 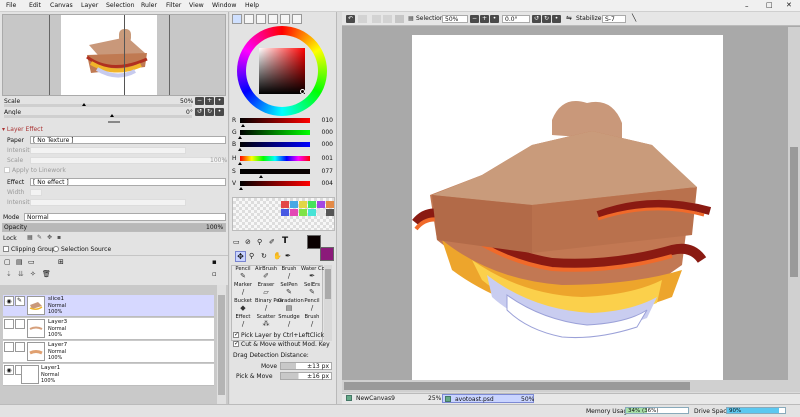 I want to click on maximize-icon: □, so click(x=769, y=5).